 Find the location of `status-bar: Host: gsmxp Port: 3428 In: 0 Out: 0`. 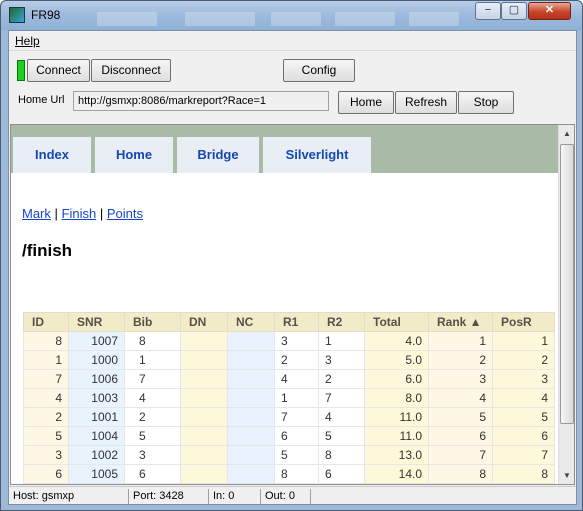

status-bar: Host: gsmxp Port: 3428 In: 0 Out: 0 is located at coordinates (292, 495).